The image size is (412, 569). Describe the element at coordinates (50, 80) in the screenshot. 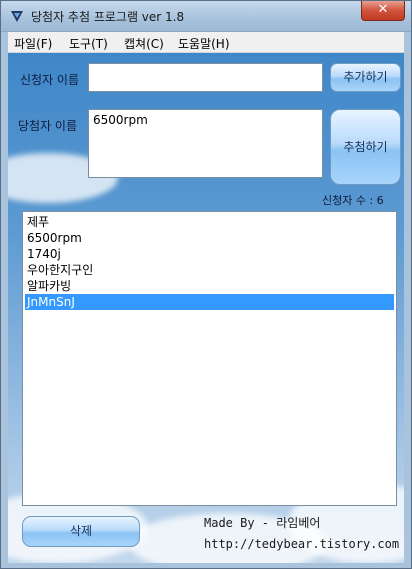

I see `applicant-name-label: 신청자 이름` at that location.